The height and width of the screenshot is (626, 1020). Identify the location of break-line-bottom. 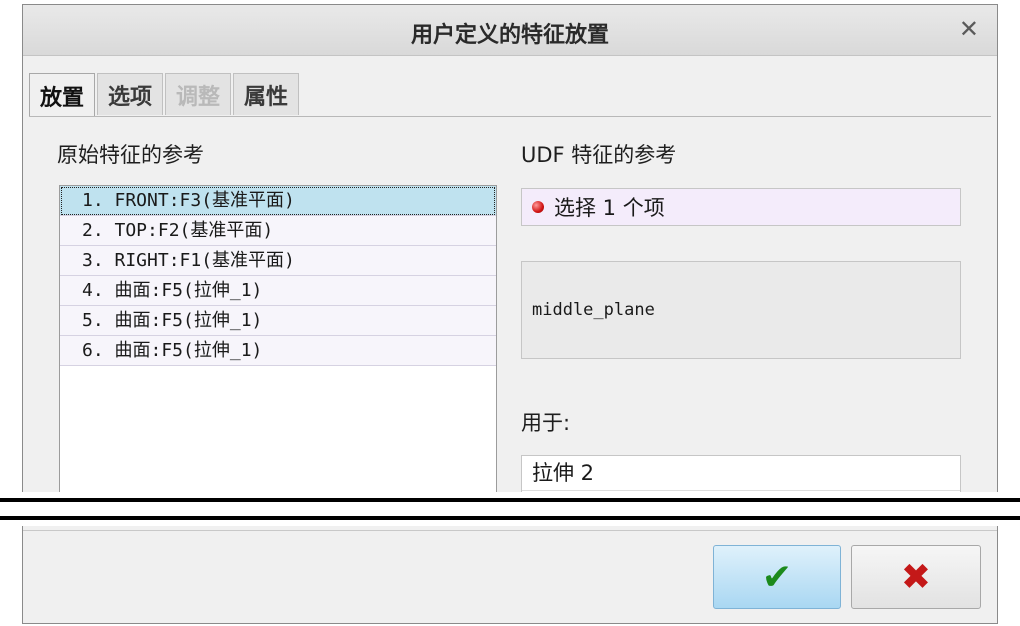
(510, 518).